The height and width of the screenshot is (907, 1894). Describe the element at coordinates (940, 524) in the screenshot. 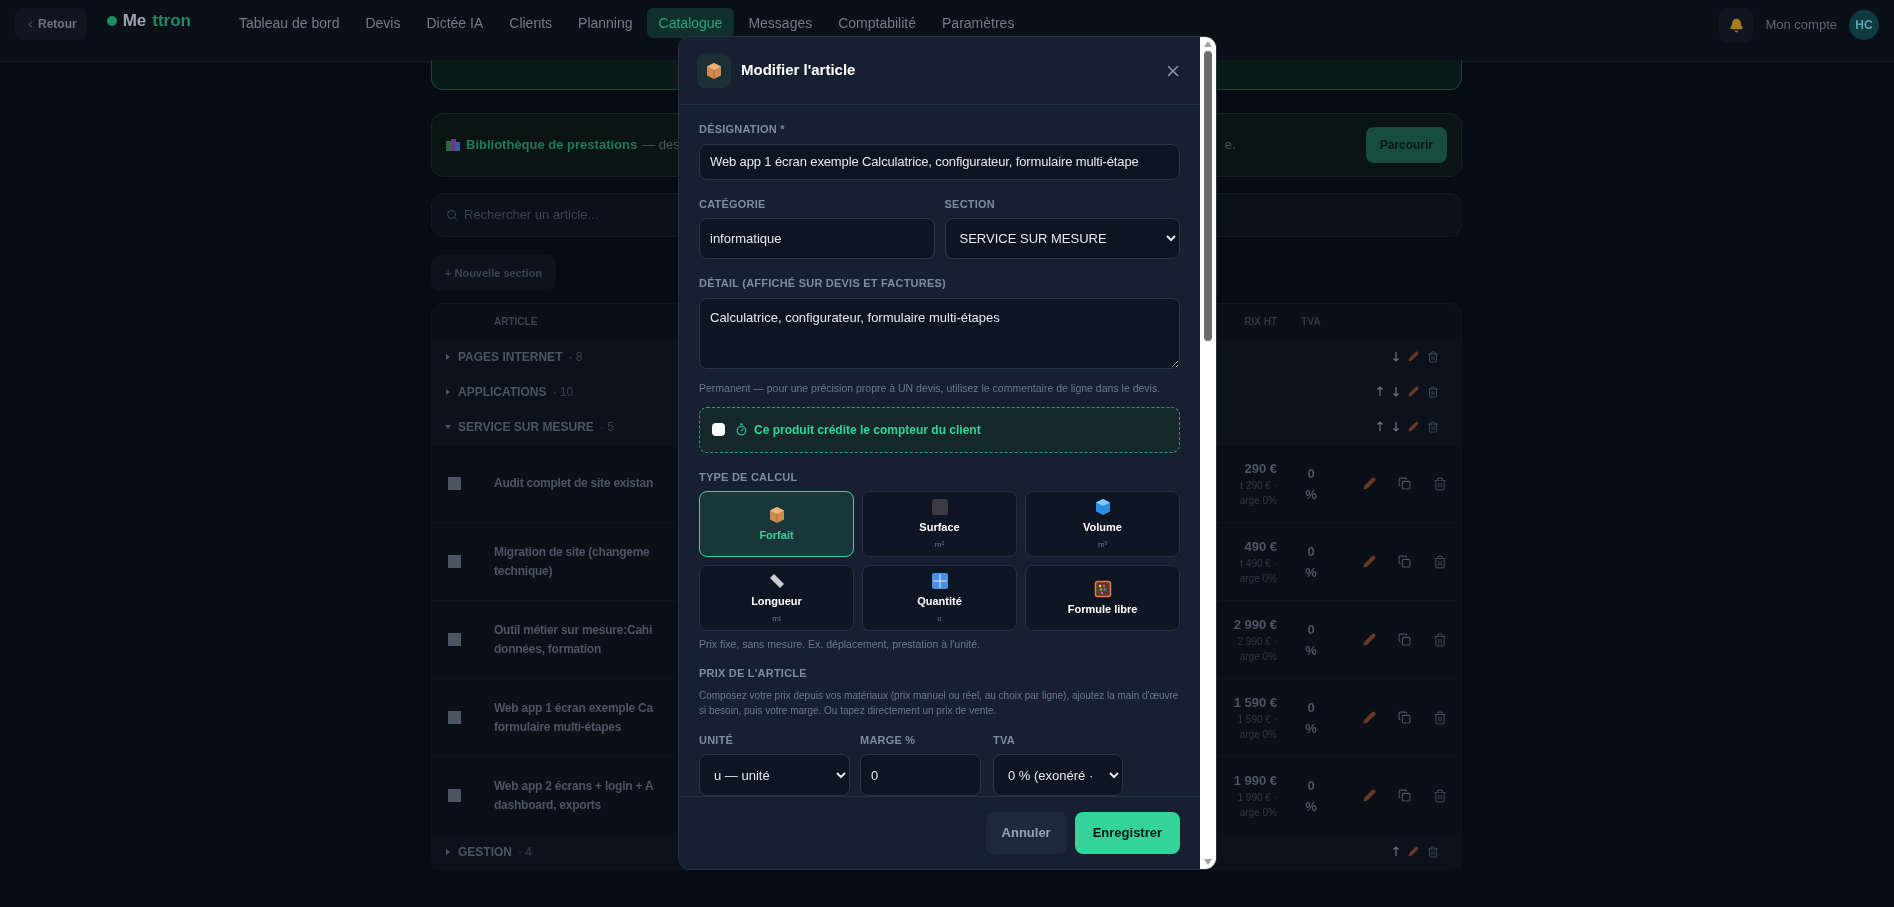

I see `calc-type-option: Surface m²` at that location.